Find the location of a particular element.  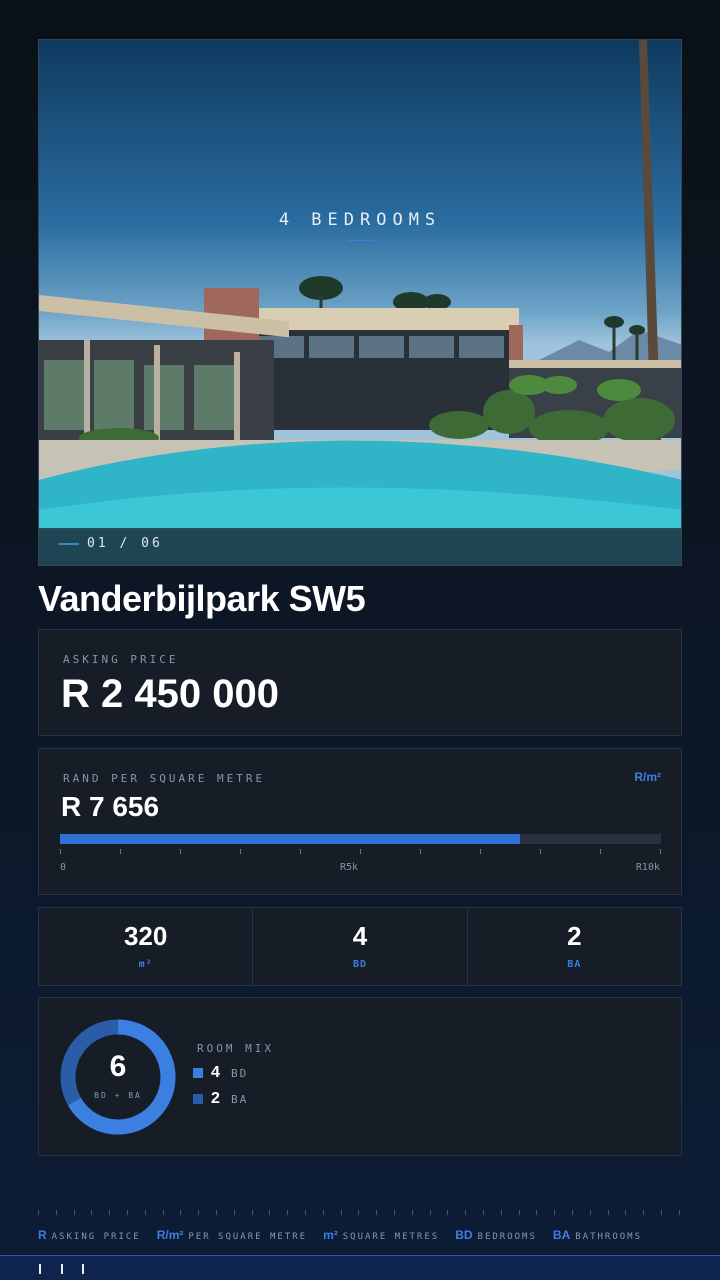

photo-counter: 01 / 06 is located at coordinates (111, 543).